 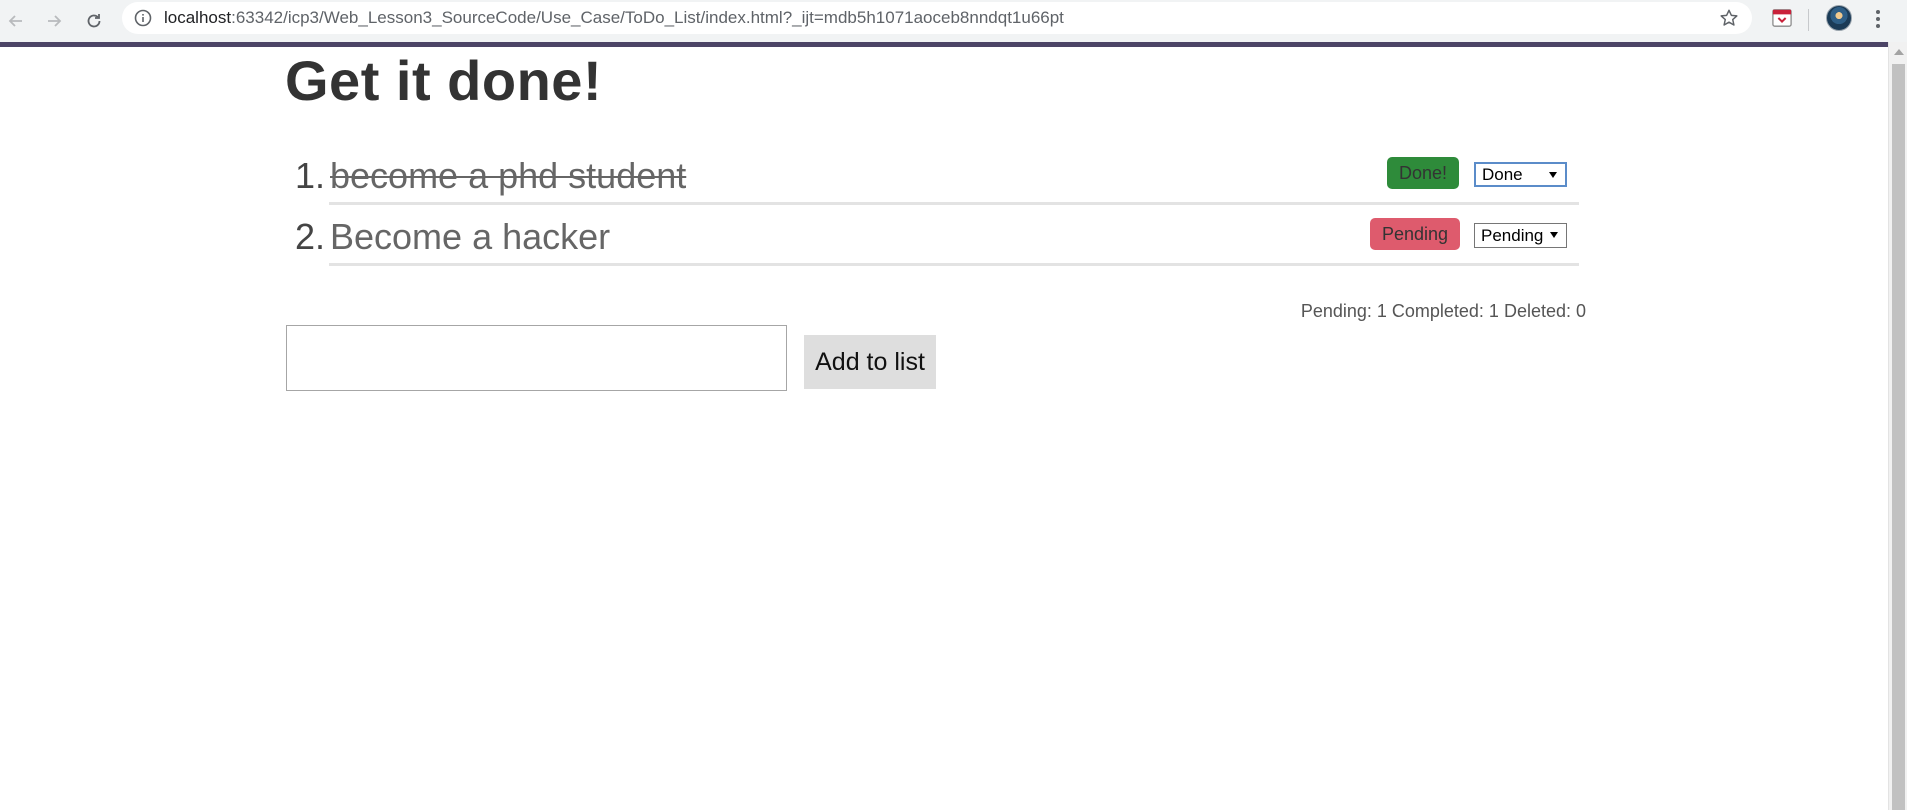 I want to click on status-select-value: Pending, so click(x=1512, y=235).